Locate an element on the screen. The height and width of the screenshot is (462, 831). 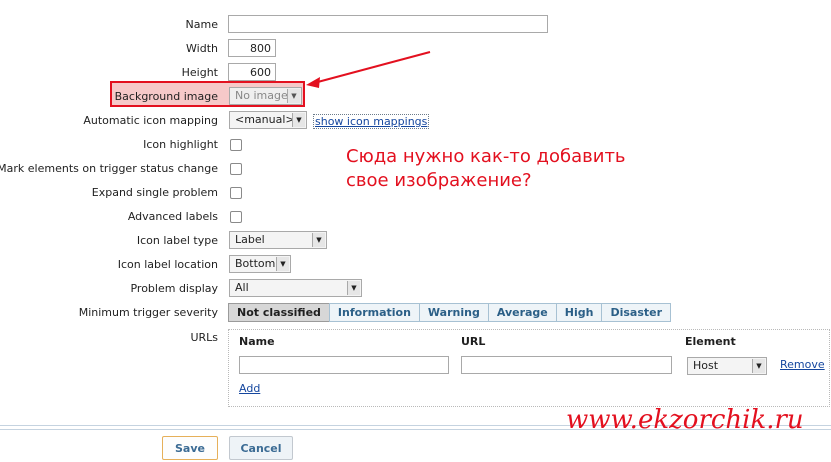
width-input is located at coordinates (252, 48).